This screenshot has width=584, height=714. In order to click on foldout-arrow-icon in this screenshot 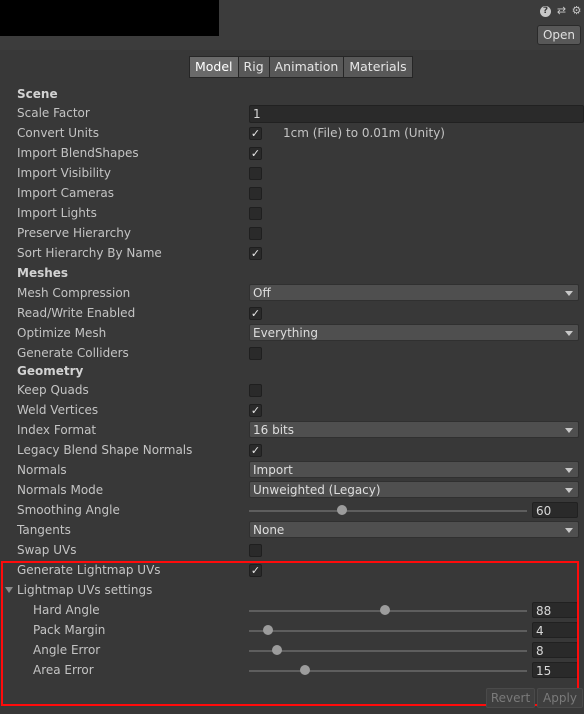, I will do `click(9, 590)`.